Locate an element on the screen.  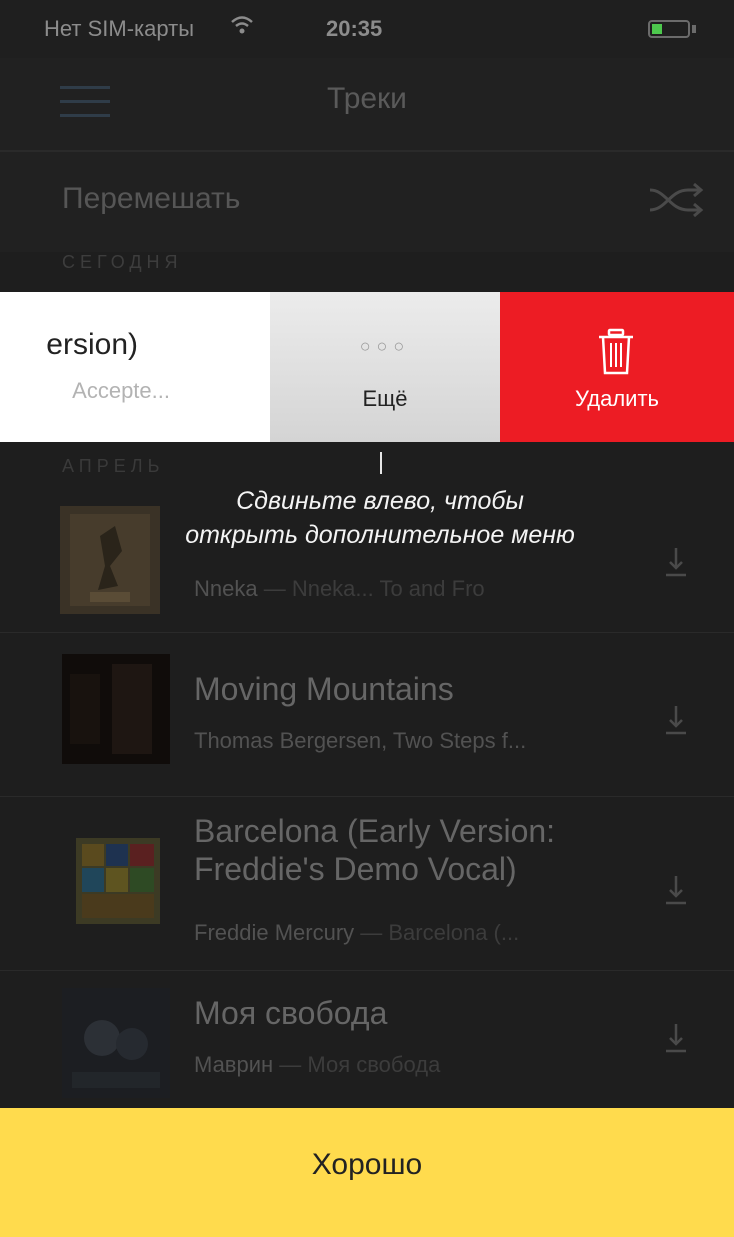
track-subtitle: Маврин — Моя свобода is located at coordinates (317, 1065).